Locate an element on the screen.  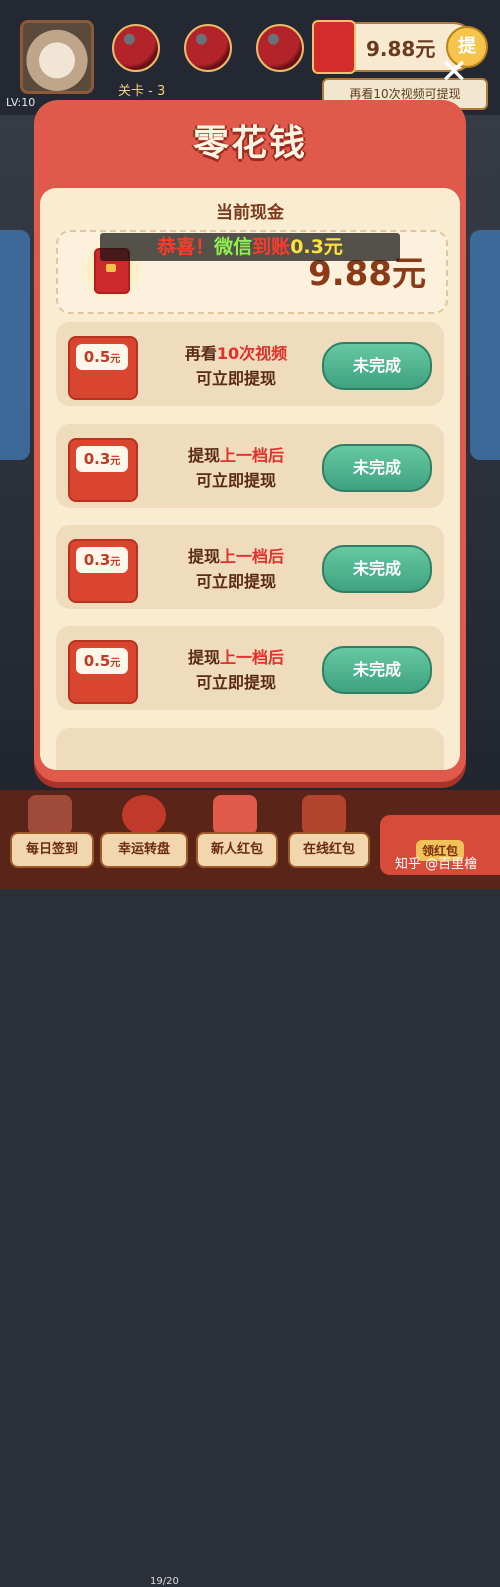
close-icon: ✕ is located at coordinates (454, 72).